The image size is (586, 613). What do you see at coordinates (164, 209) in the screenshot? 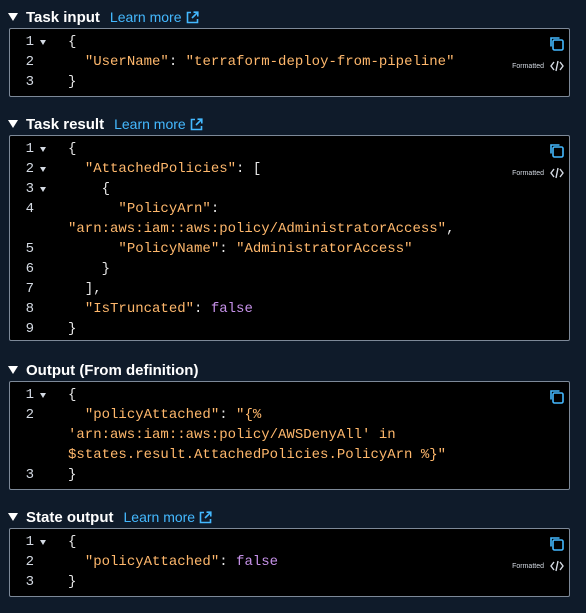
I see `json-key: "PolicyArn"` at bounding box center [164, 209].